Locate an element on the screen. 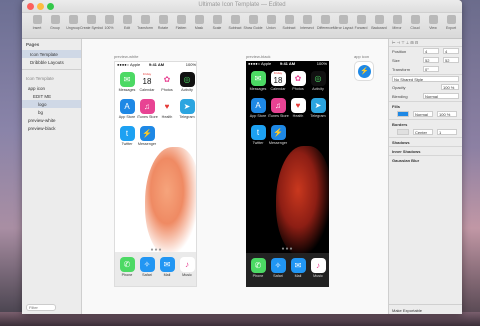  preview-icon is located at coordinates (397, 19).